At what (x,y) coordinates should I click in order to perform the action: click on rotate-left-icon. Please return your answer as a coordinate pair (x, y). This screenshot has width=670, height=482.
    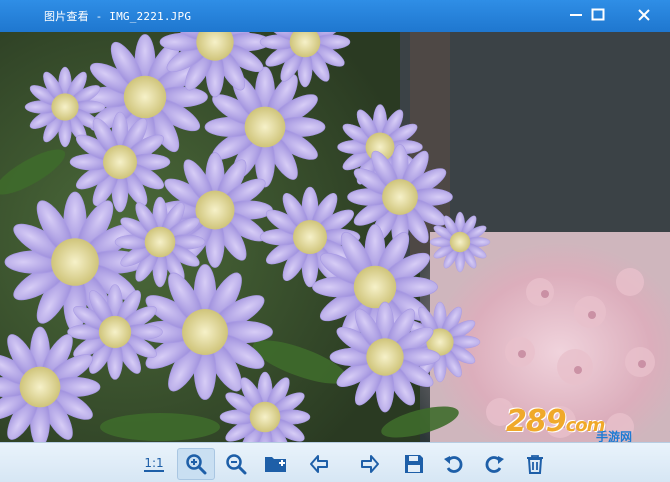
    Looking at the image, I should click on (453, 464).